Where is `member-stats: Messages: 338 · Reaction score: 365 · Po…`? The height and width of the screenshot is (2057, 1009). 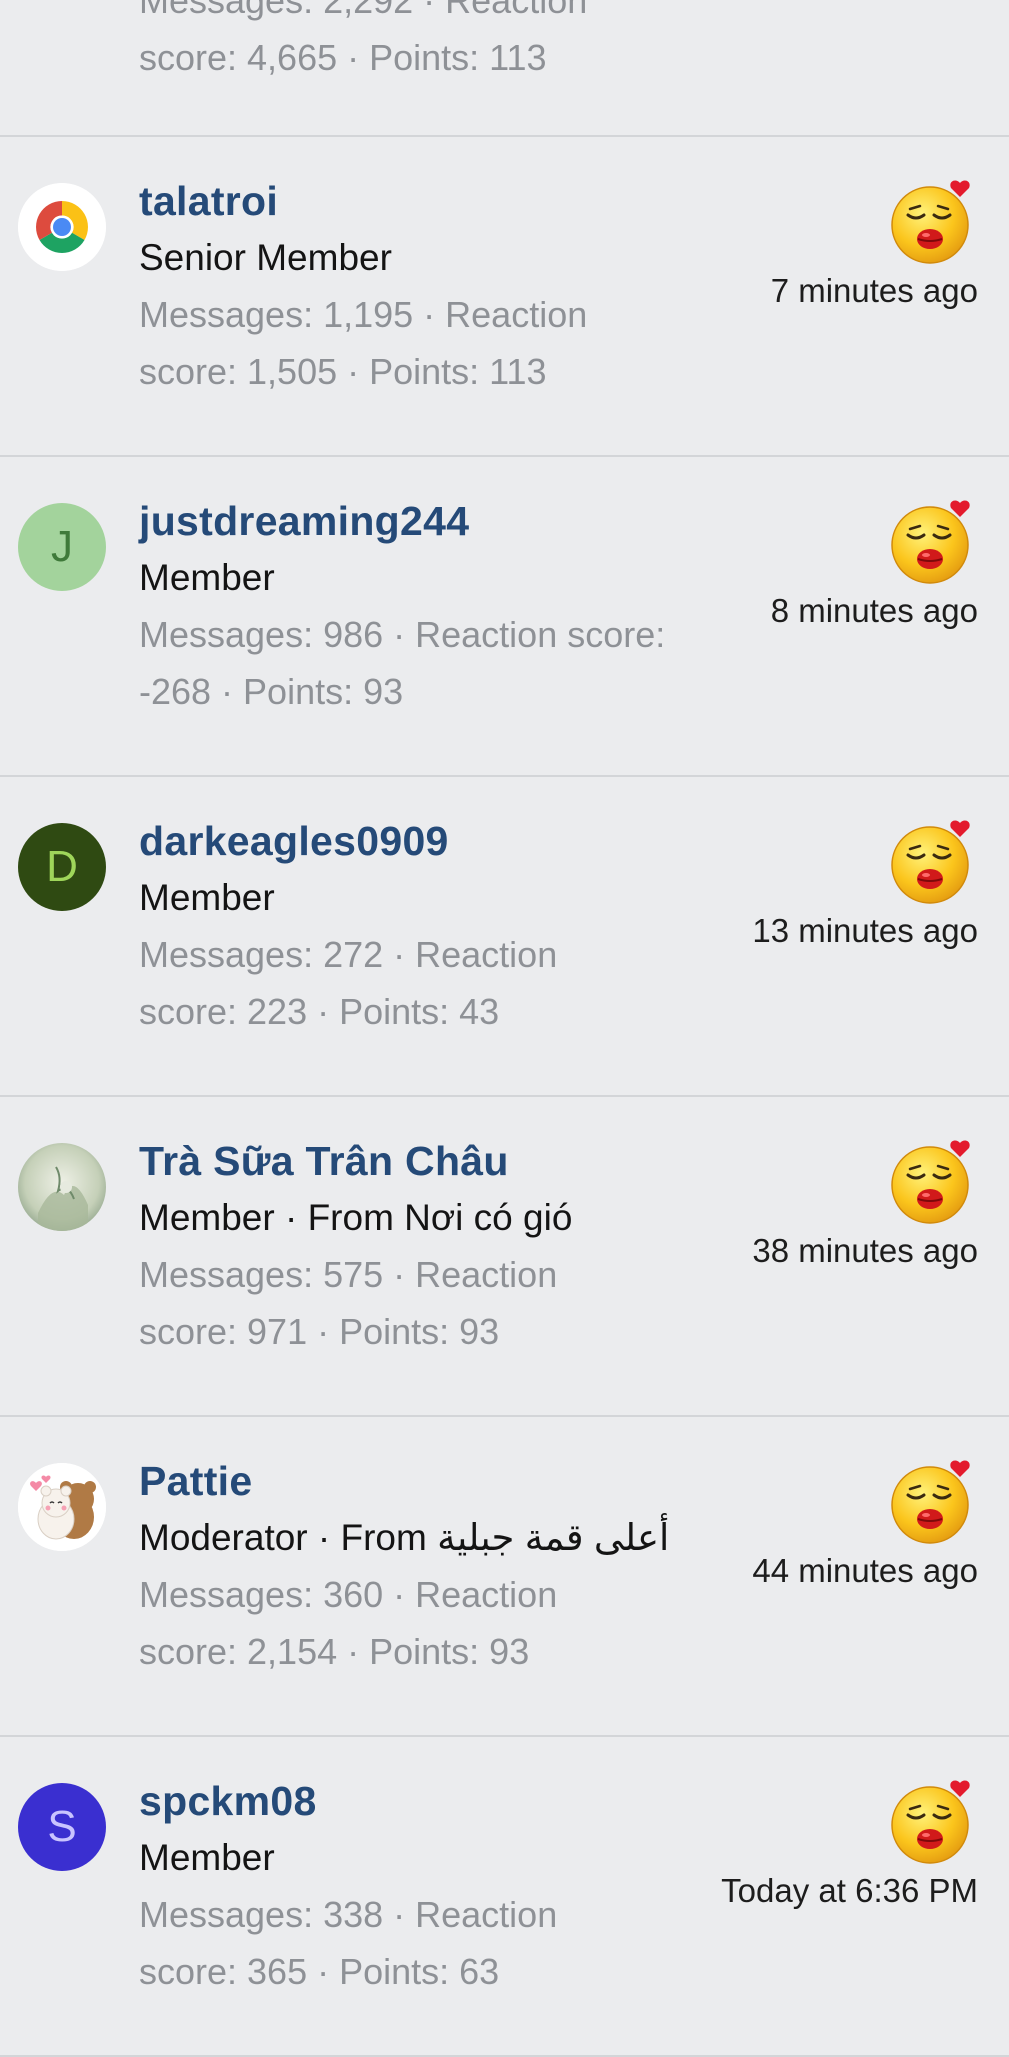 member-stats: Messages: 338 · Reaction score: 365 · Po… is located at coordinates (348, 1943).